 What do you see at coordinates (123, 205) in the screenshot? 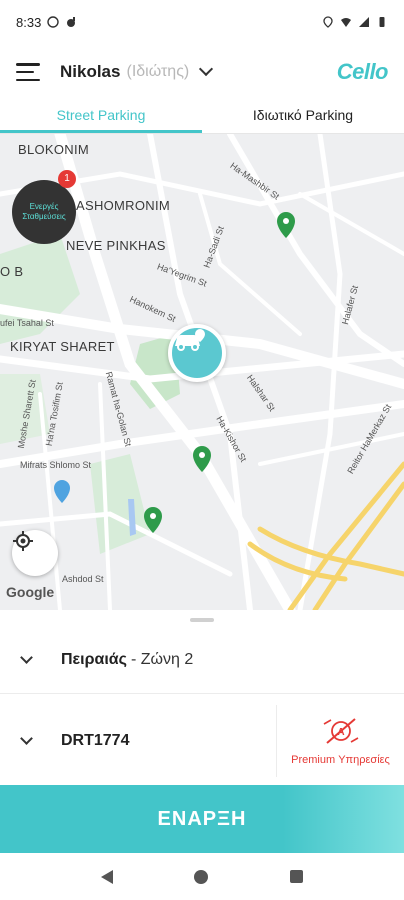
I see `map-label-shomronim: ASHOMRONIM` at bounding box center [123, 205].